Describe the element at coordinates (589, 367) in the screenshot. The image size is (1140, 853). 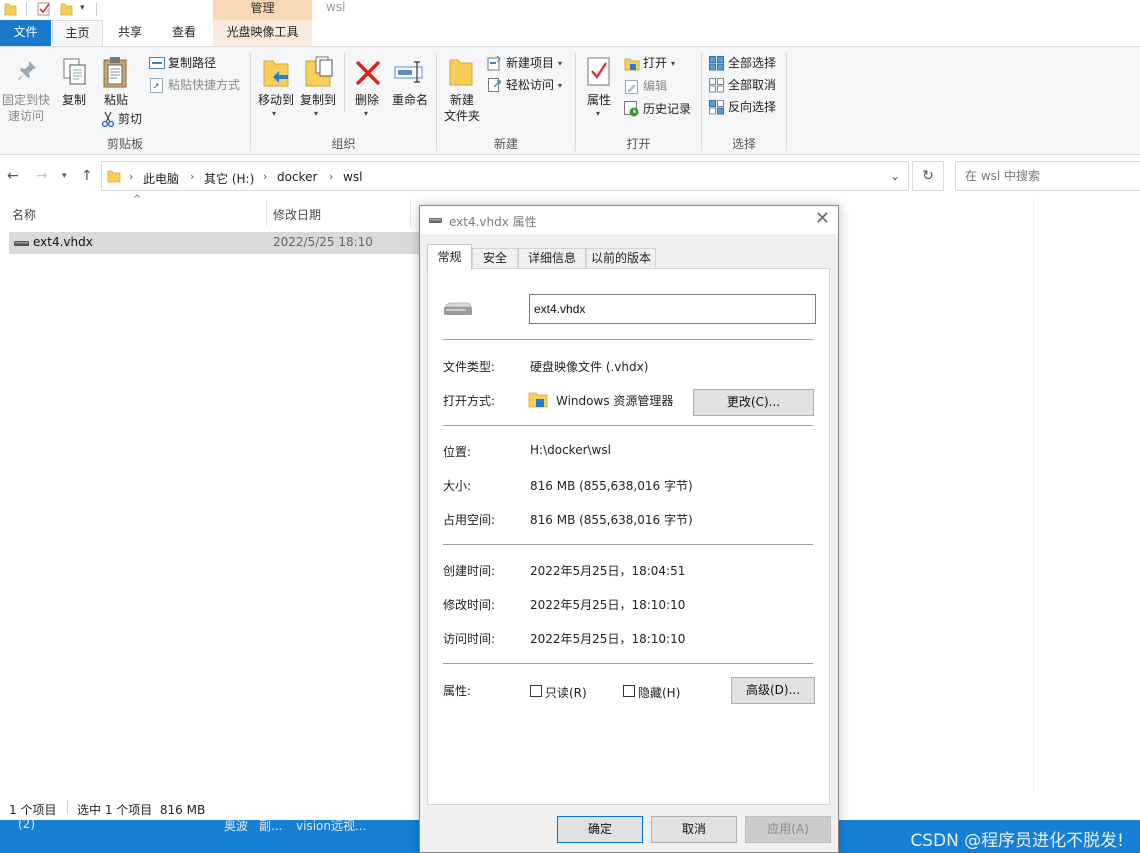
I see `file-type-value: 硬盘映像文件 (.vhdx)` at that location.